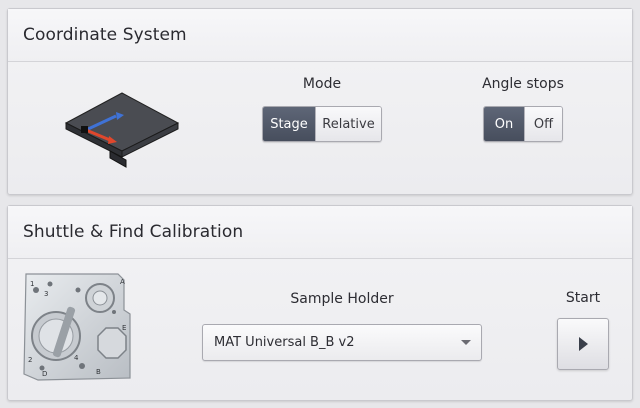 Image resolution: width=640 pixels, height=408 pixels. What do you see at coordinates (32, 284) in the screenshot?
I see `holder-mark-1: 1` at bounding box center [32, 284].